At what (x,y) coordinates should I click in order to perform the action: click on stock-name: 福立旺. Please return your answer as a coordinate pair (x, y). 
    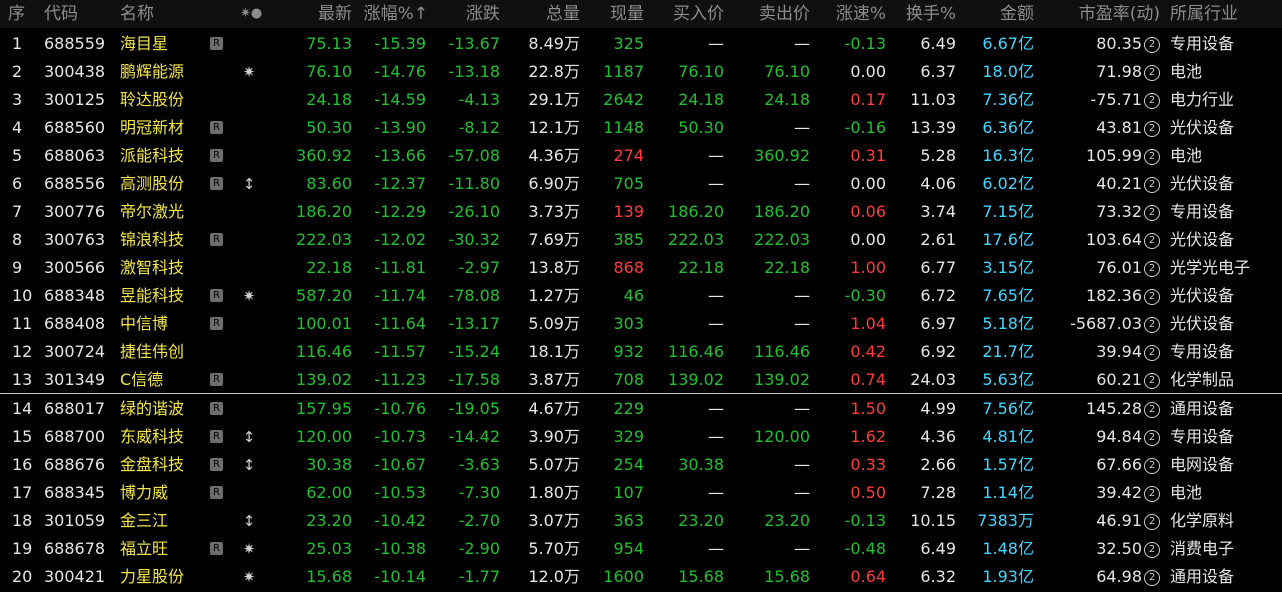
    Looking at the image, I should click on (163, 549).